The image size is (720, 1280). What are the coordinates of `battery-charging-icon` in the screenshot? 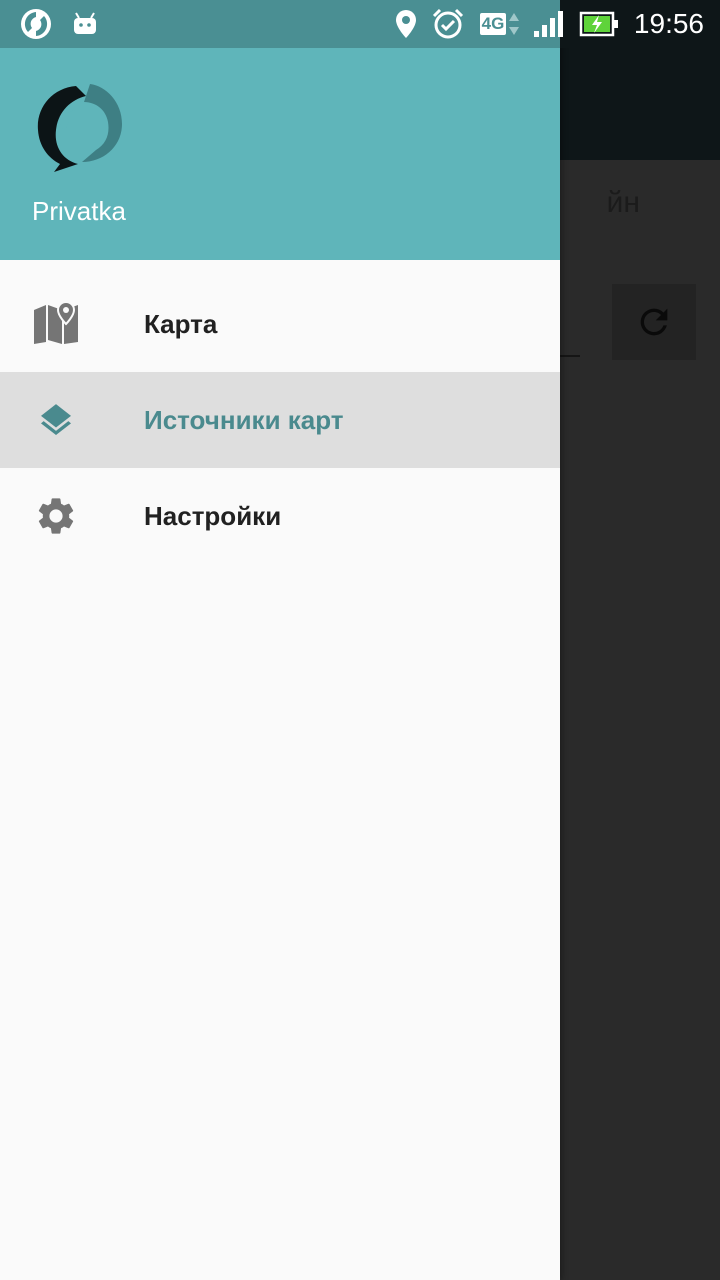 It's located at (599, 24).